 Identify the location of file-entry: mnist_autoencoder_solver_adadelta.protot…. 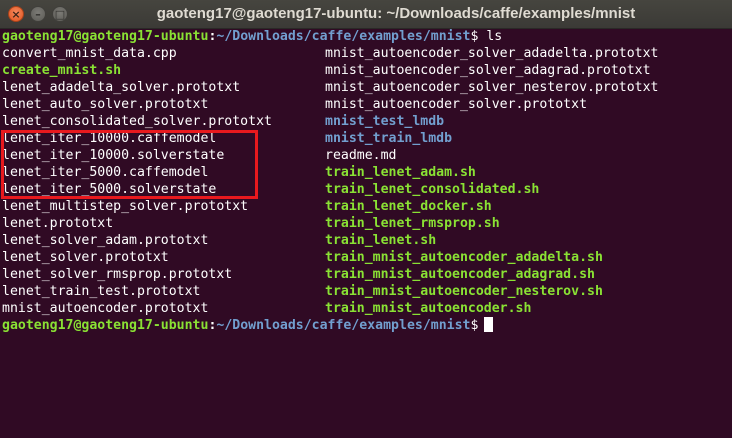
(492, 53).